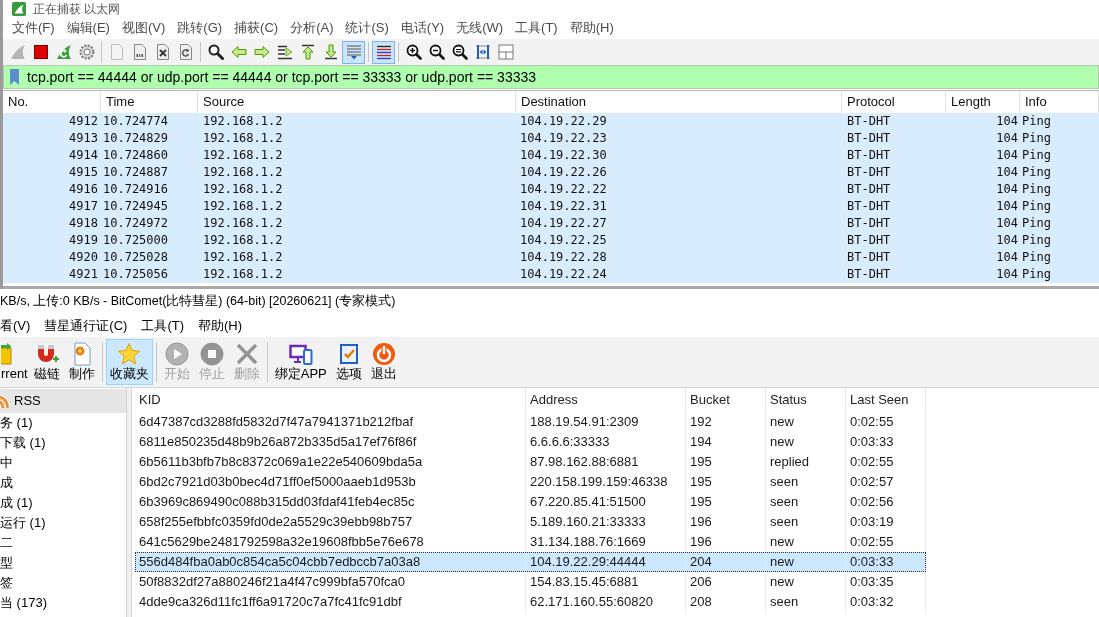  What do you see at coordinates (551, 189) in the screenshot?
I see `packet-row: 4916 10.724916 192.168.1.2 104.19.22.22 BT-DHT 104 Ping` at bounding box center [551, 189].